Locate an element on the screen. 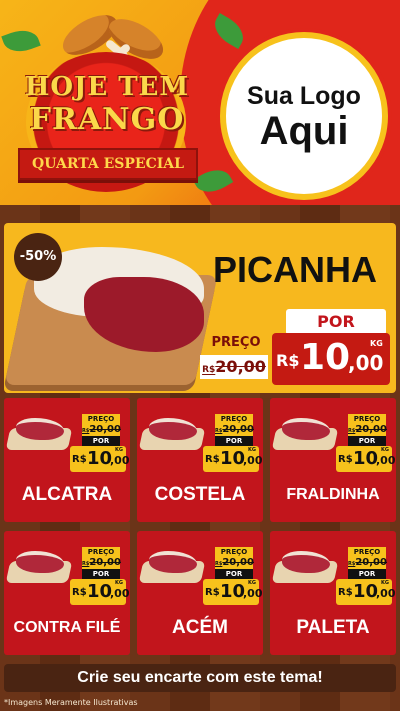 The height and width of the screenshot is (711, 400). product-name: COSTELA is located at coordinates (200, 494).